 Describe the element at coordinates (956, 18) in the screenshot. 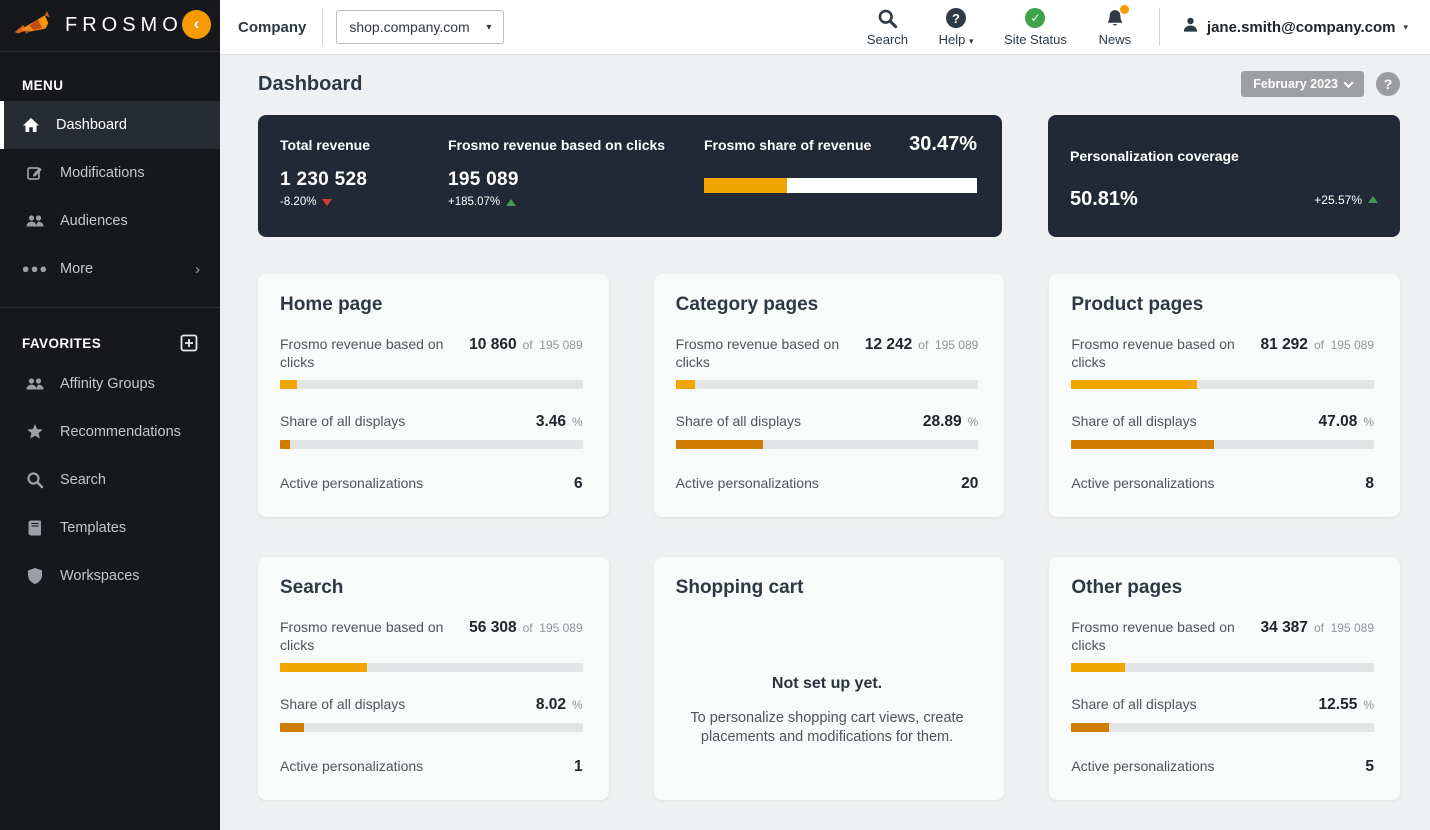

I see `question-circle-icon: ?` at that location.